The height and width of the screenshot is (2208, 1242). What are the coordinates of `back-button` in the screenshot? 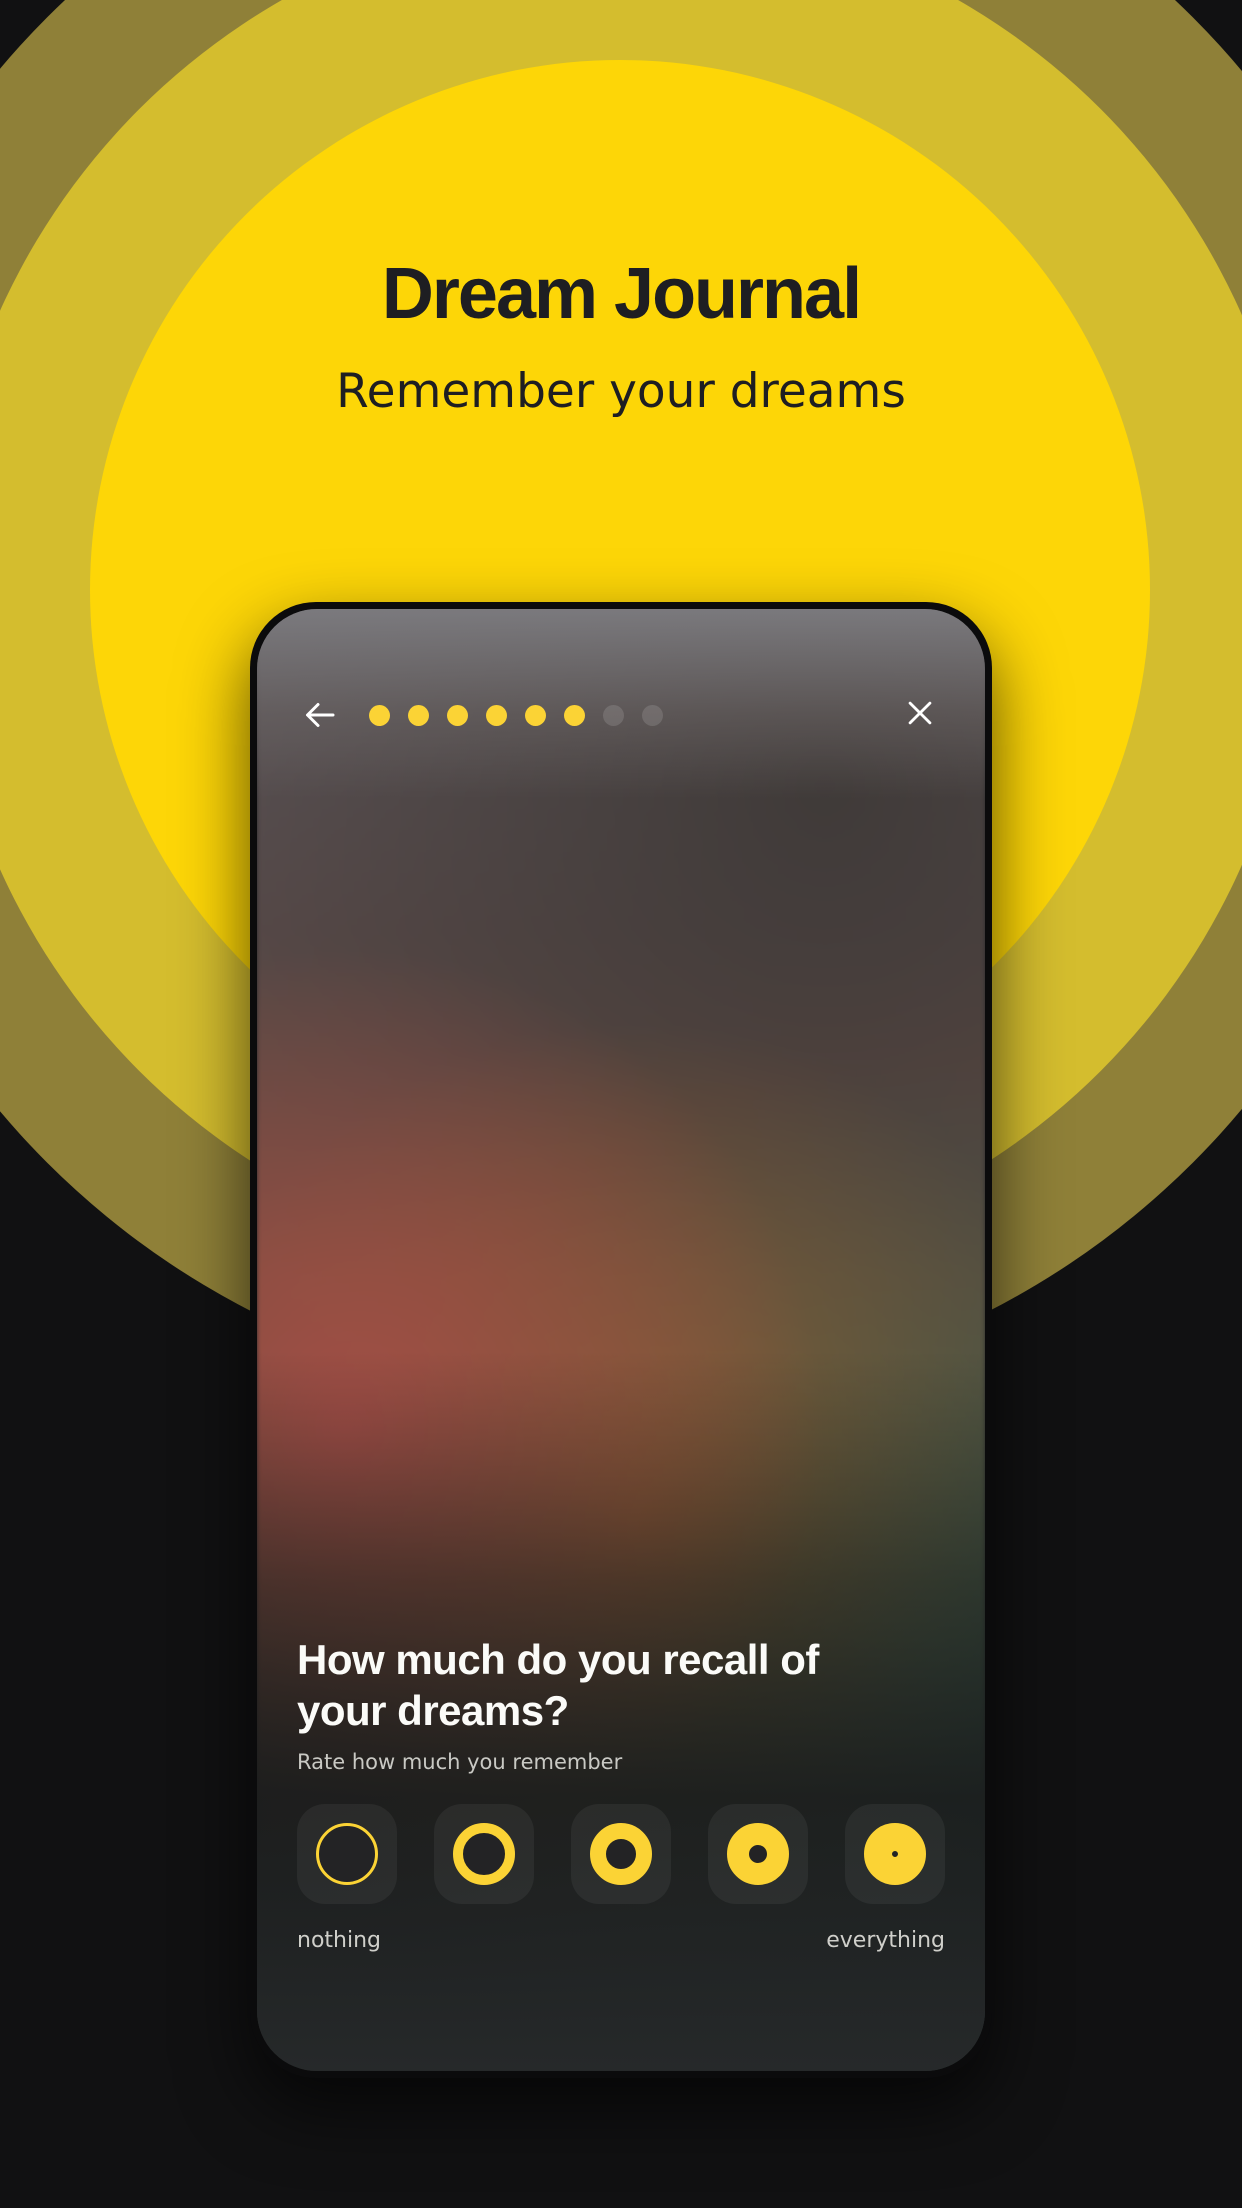 It's located at (321, 715).